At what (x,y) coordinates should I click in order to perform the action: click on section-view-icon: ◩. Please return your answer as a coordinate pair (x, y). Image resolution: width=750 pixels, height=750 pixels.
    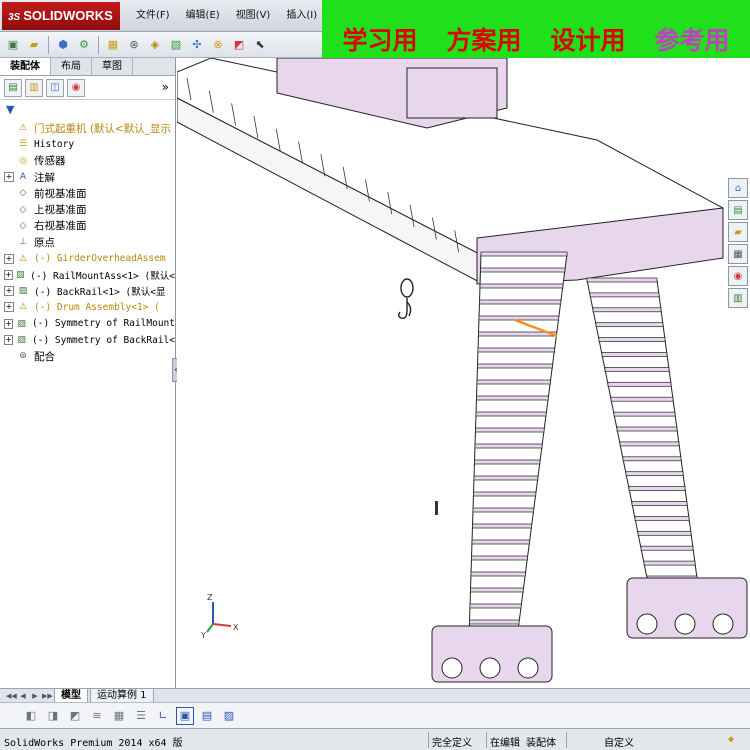
    Looking at the image, I should click on (75, 716).